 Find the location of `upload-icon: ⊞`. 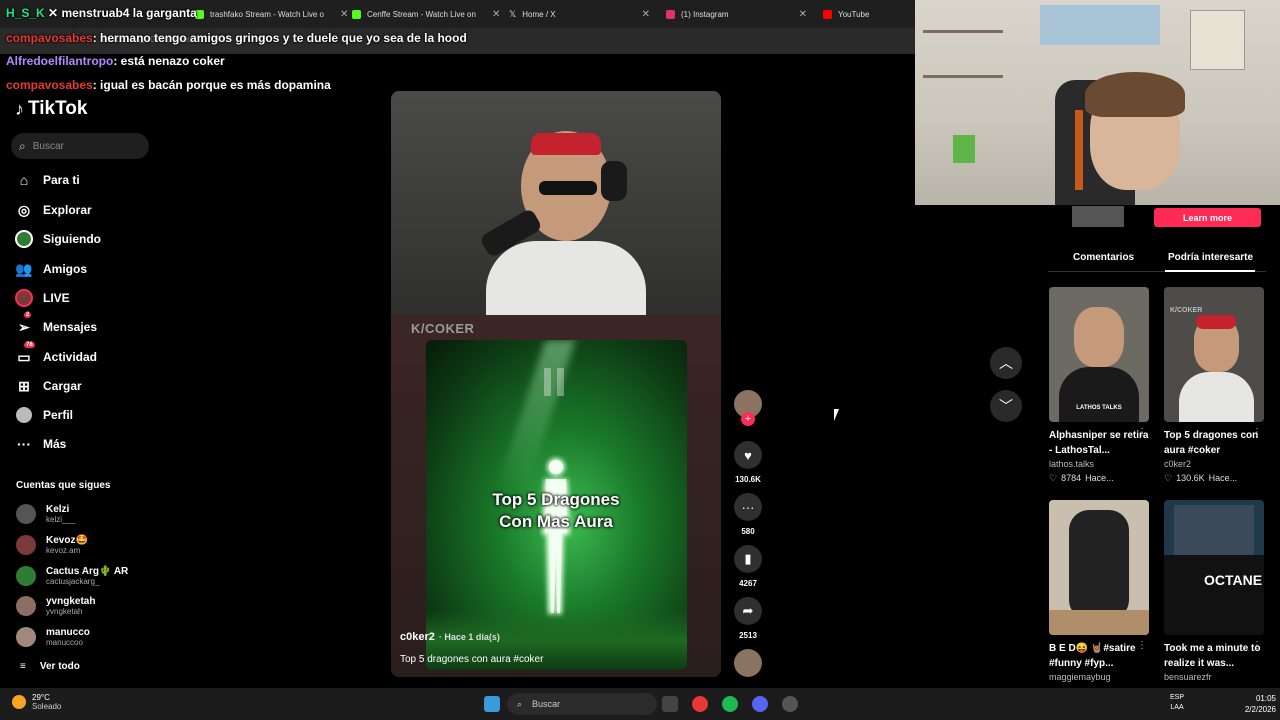

upload-icon: ⊞ is located at coordinates (24, 385).